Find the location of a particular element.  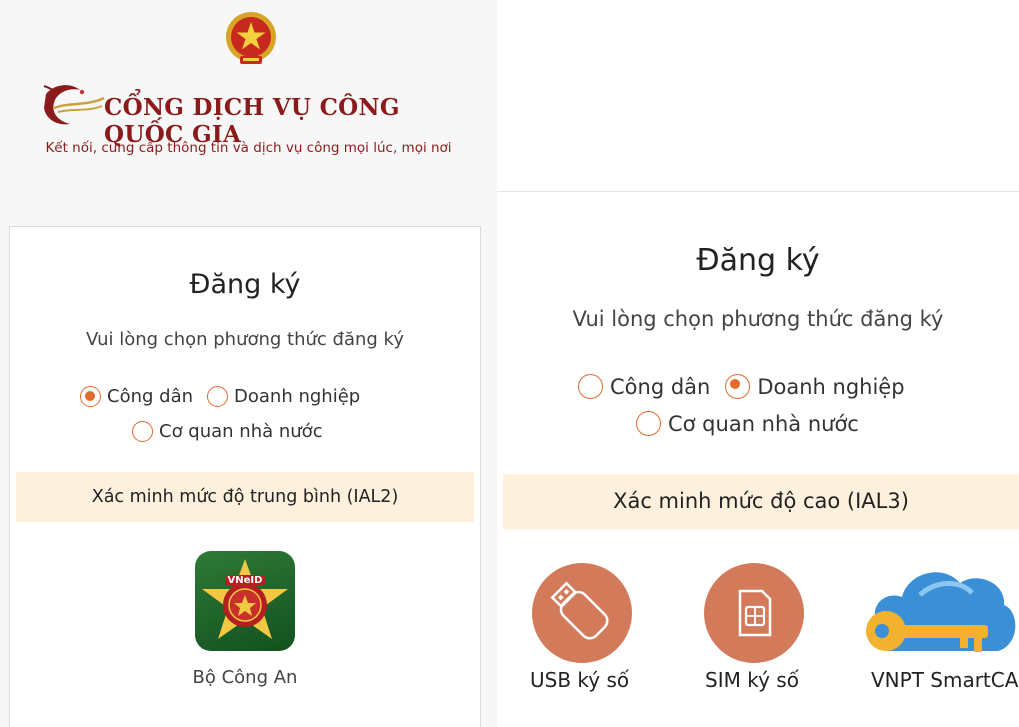

radio-co-quan-nha-nuoc is located at coordinates (142, 431).